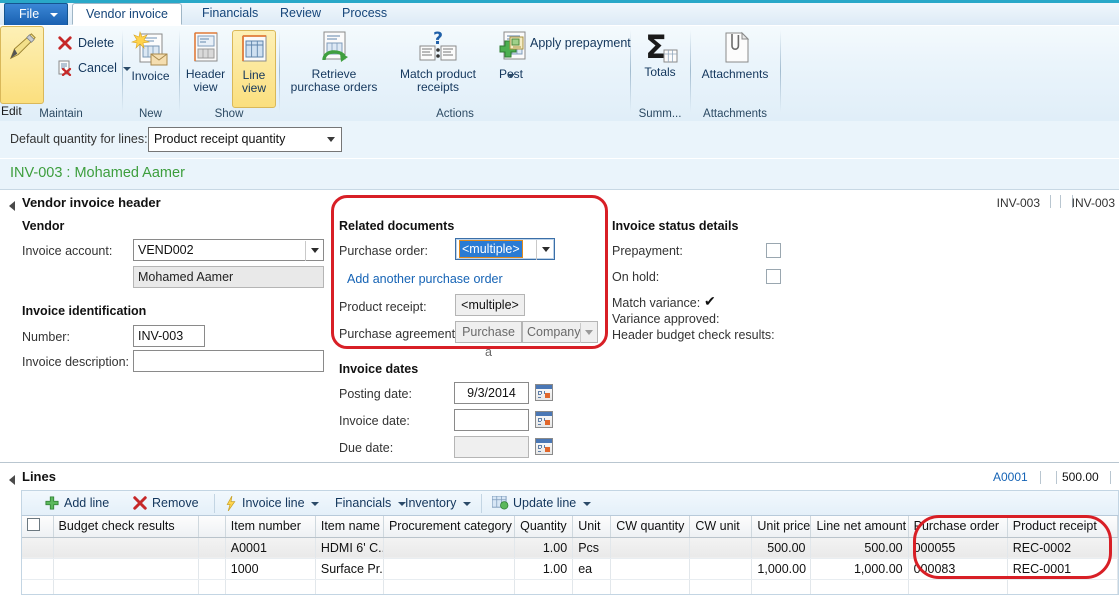 The width and height of the screenshot is (1119, 595). What do you see at coordinates (491, 420) in the screenshot?
I see `invoice-date-input` at bounding box center [491, 420].